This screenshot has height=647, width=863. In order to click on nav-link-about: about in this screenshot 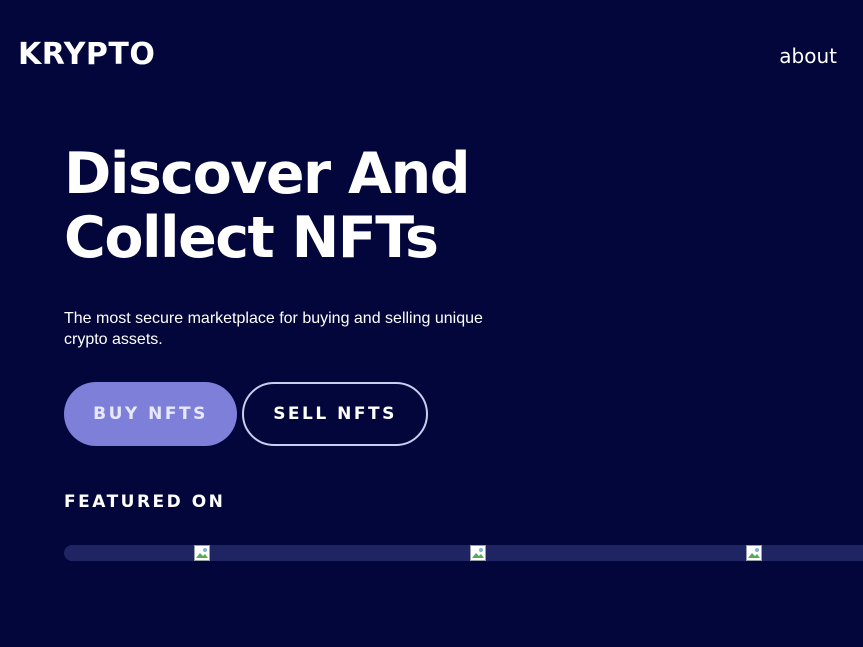, I will do `click(808, 56)`.